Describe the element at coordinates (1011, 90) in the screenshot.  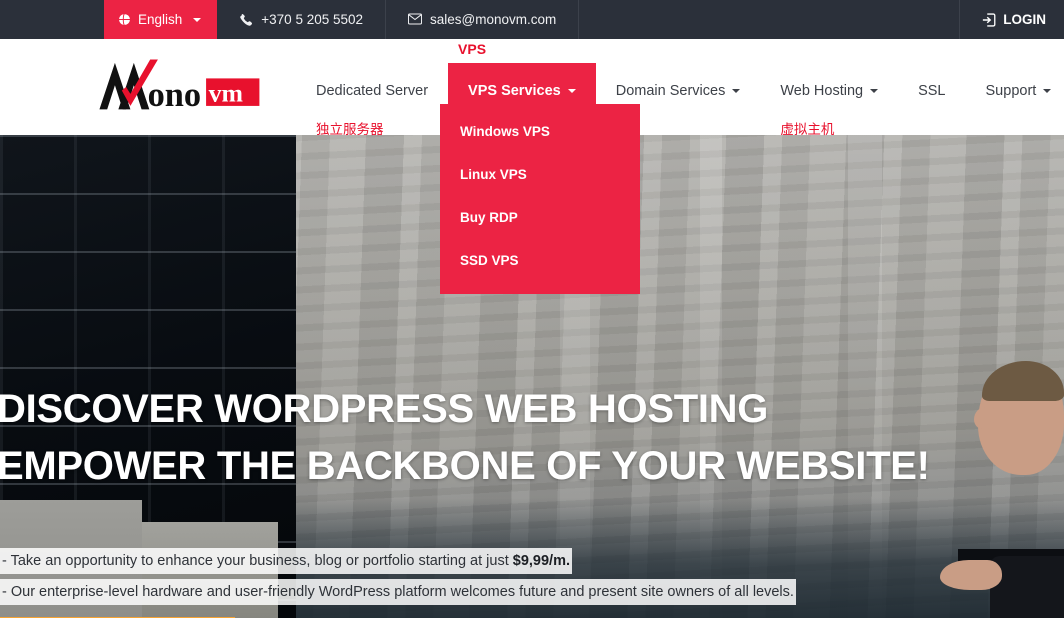
I see `nav-item-label: Support` at that location.